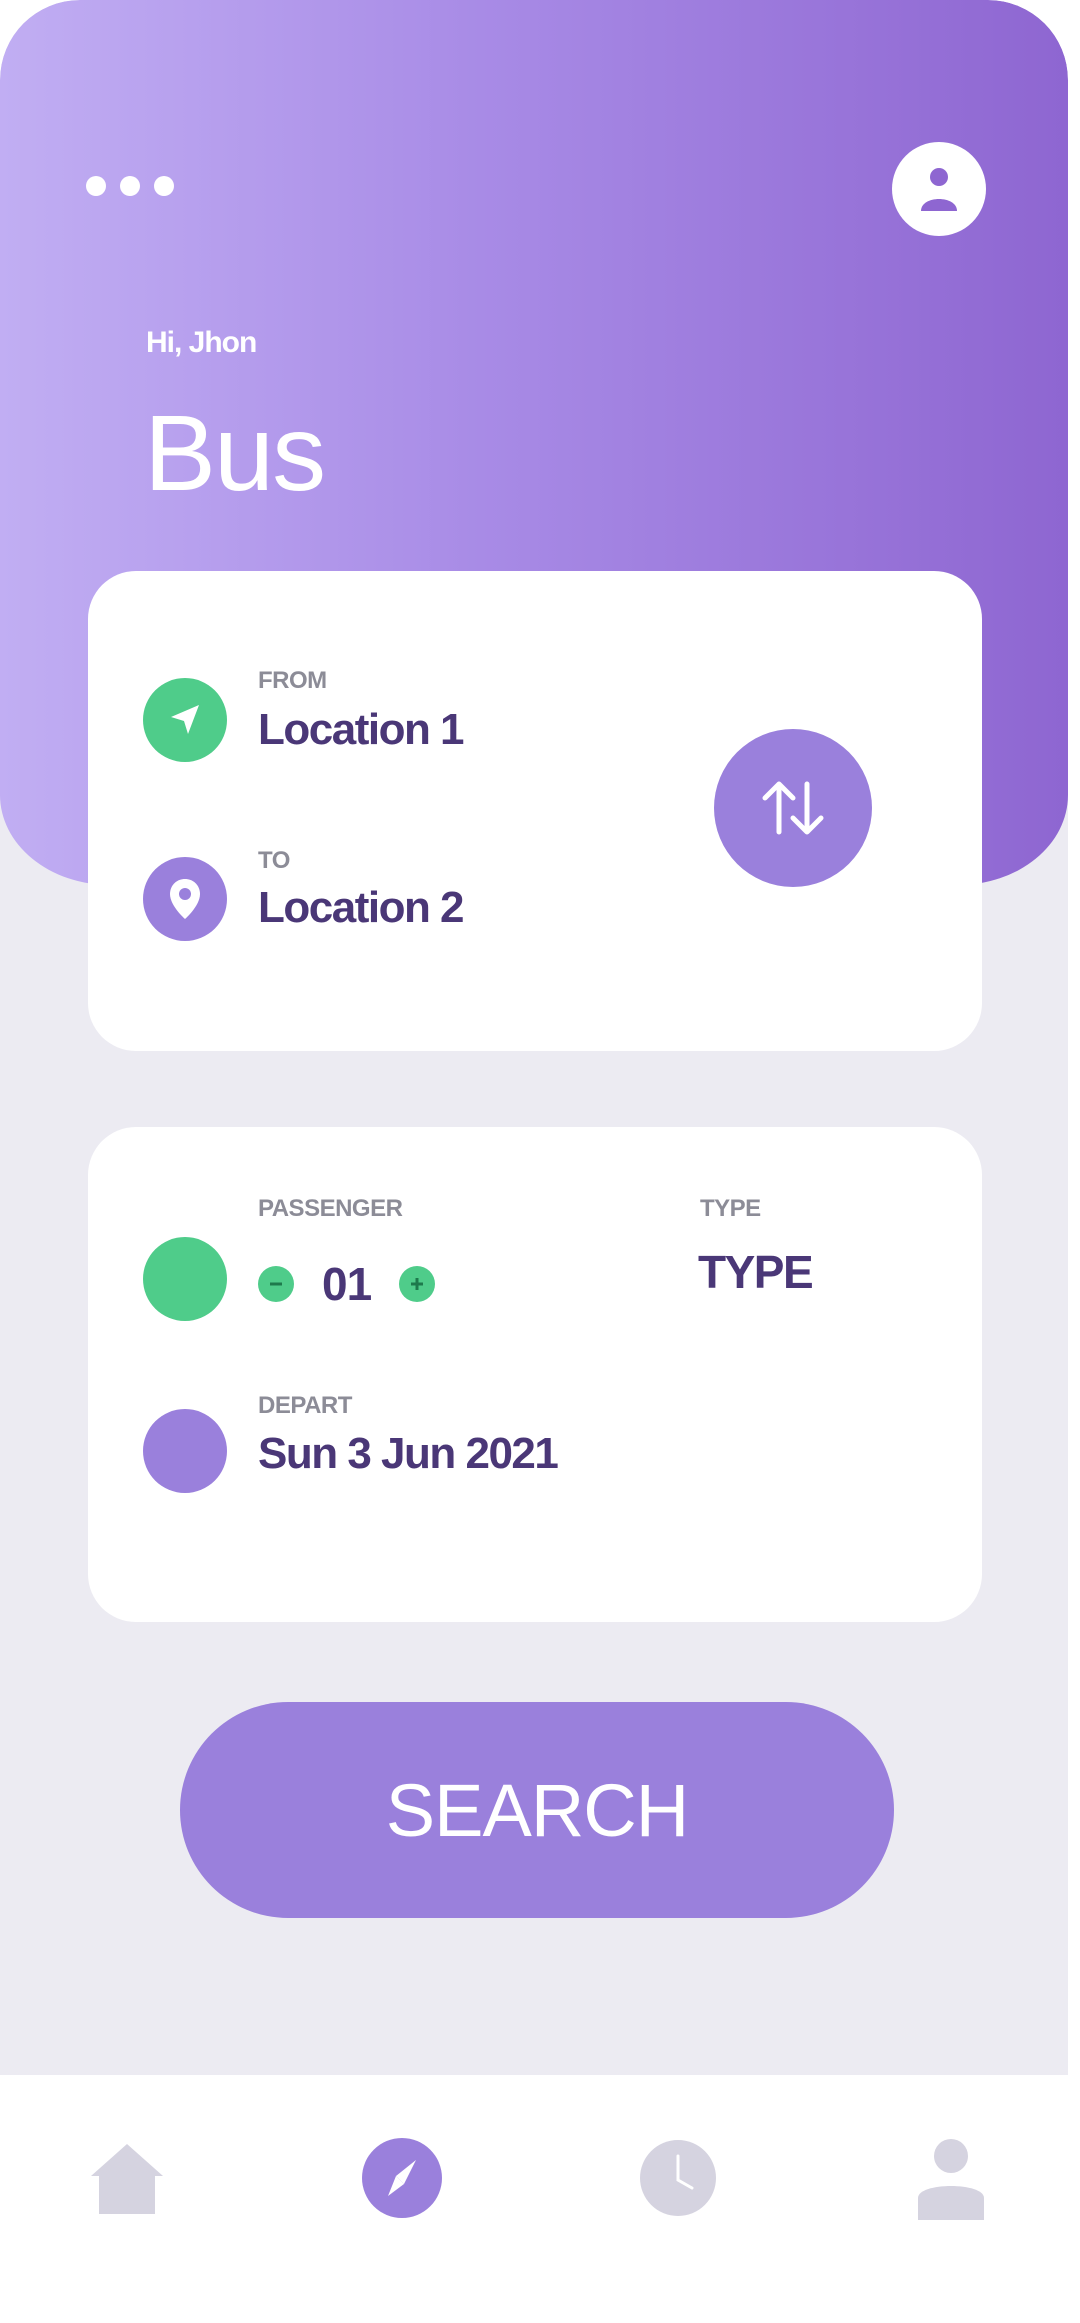  I want to click on bottom-nav, so click(540, 2199).